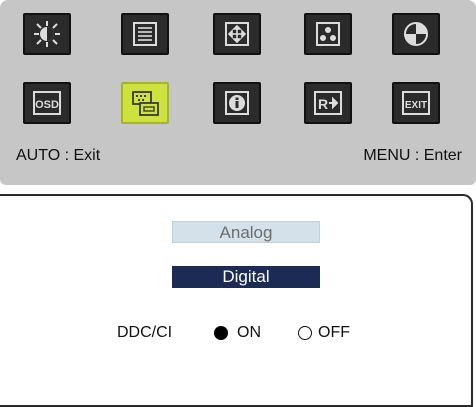 This screenshot has width=476, height=407. Describe the element at coordinates (412, 155) in the screenshot. I see `menu-enter-hint: MENU : Enter` at that location.